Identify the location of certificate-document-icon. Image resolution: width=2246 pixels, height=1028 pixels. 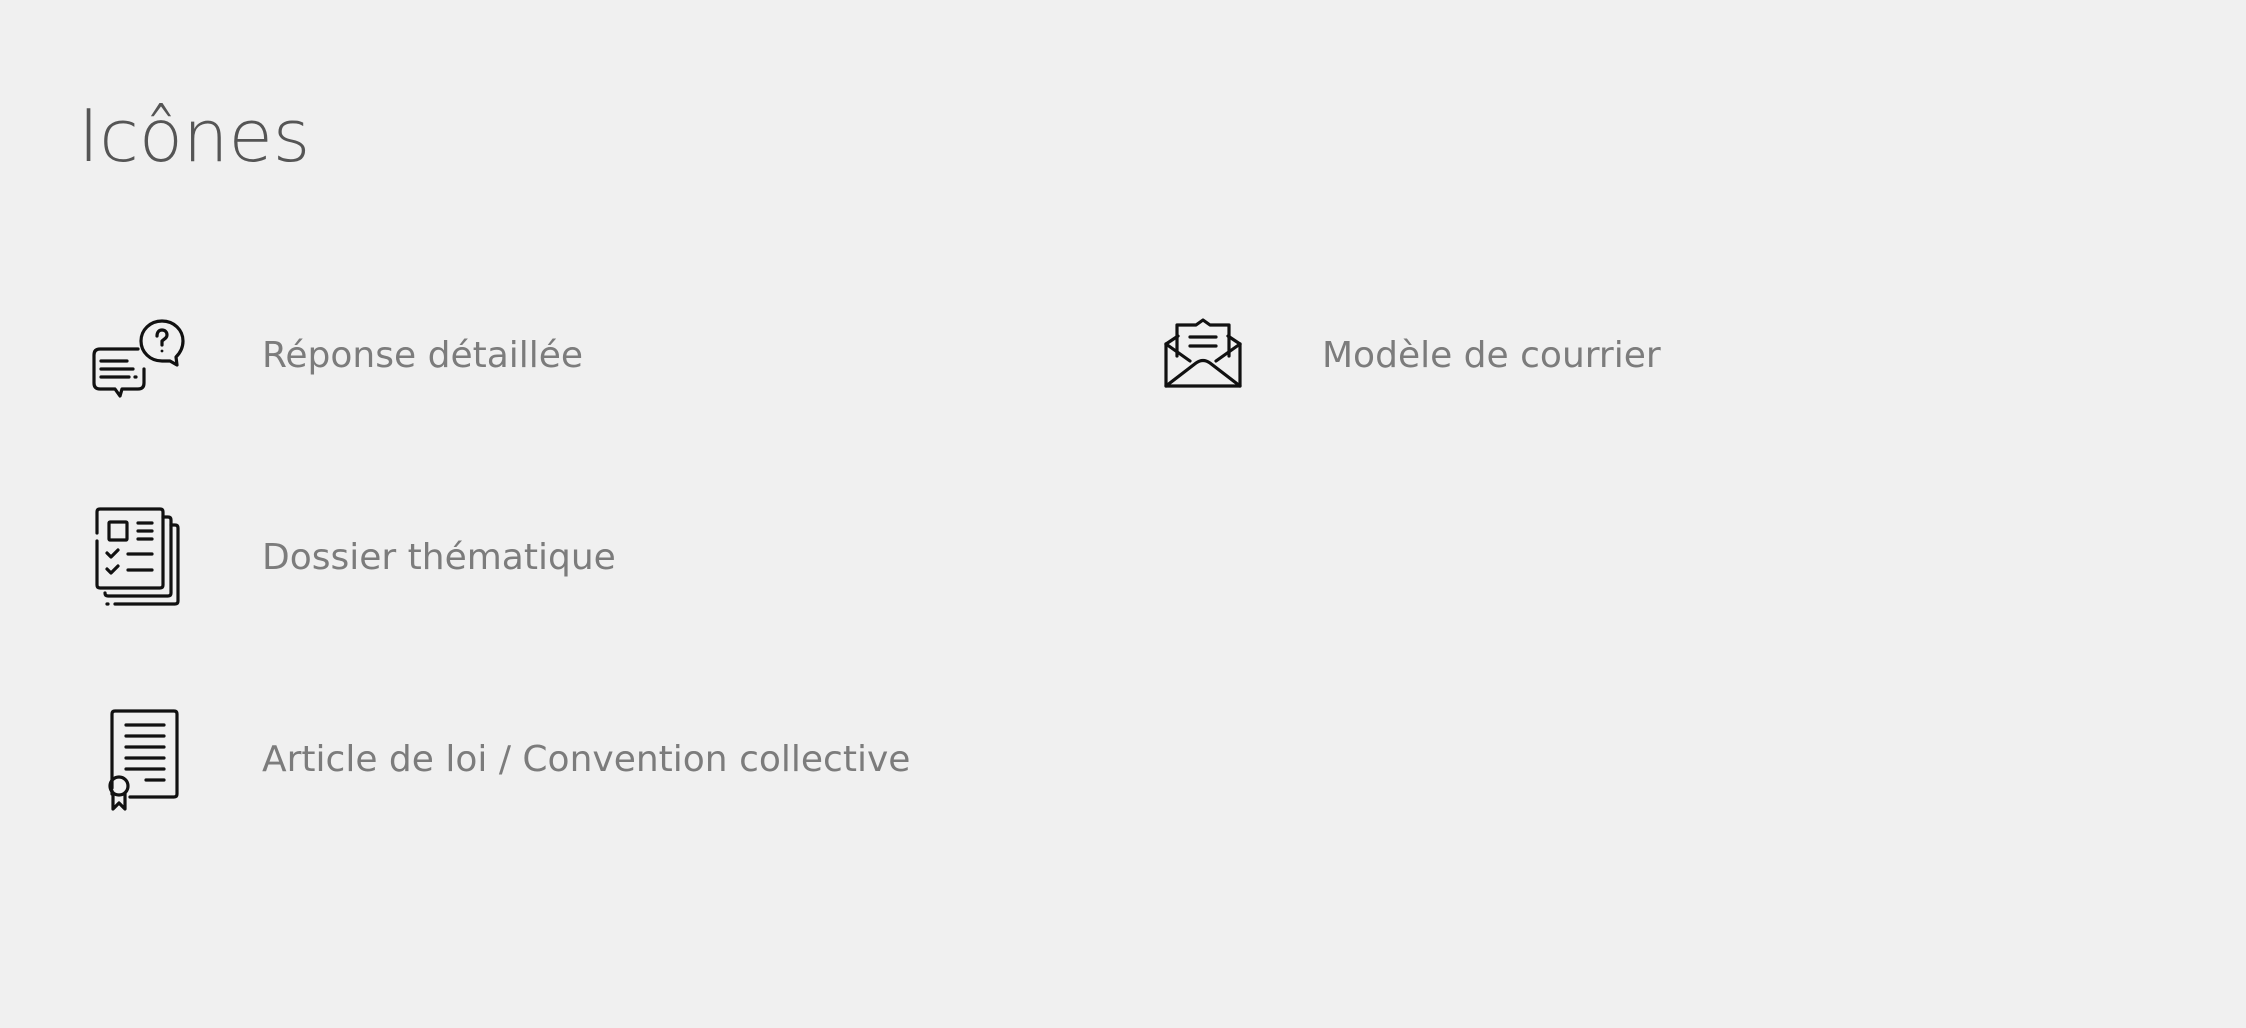
(143, 760).